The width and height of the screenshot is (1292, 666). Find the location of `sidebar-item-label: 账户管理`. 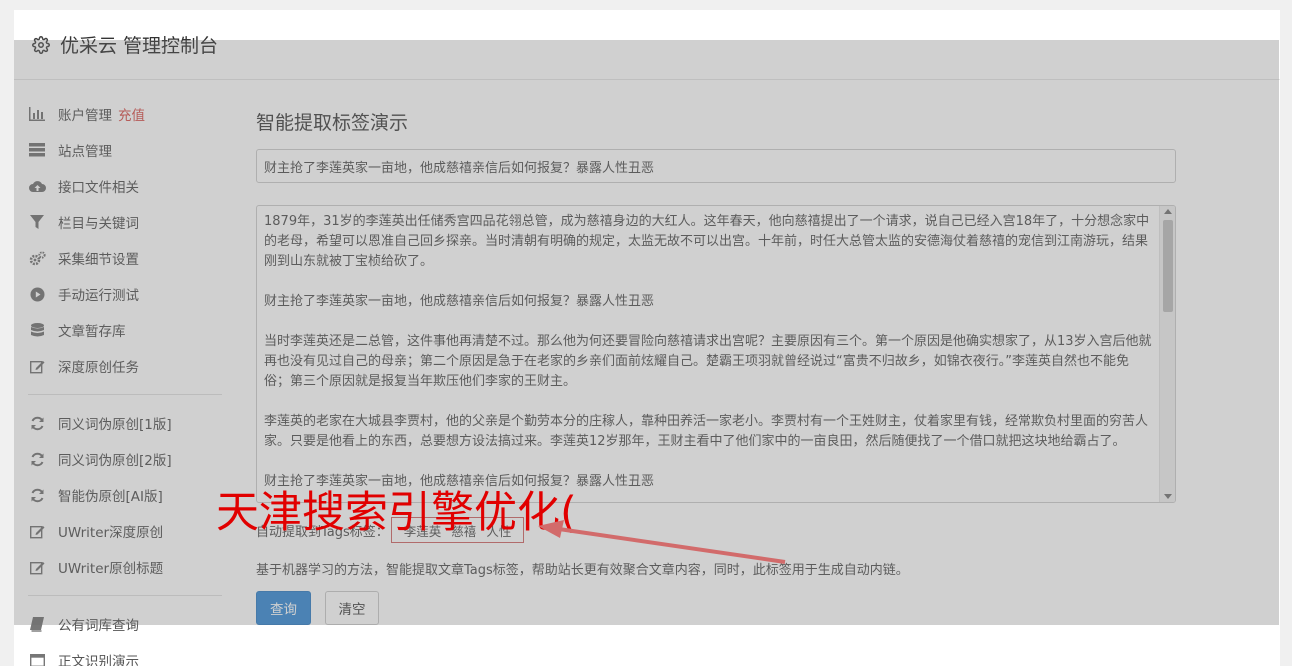

sidebar-item-label: 账户管理 is located at coordinates (85, 116).